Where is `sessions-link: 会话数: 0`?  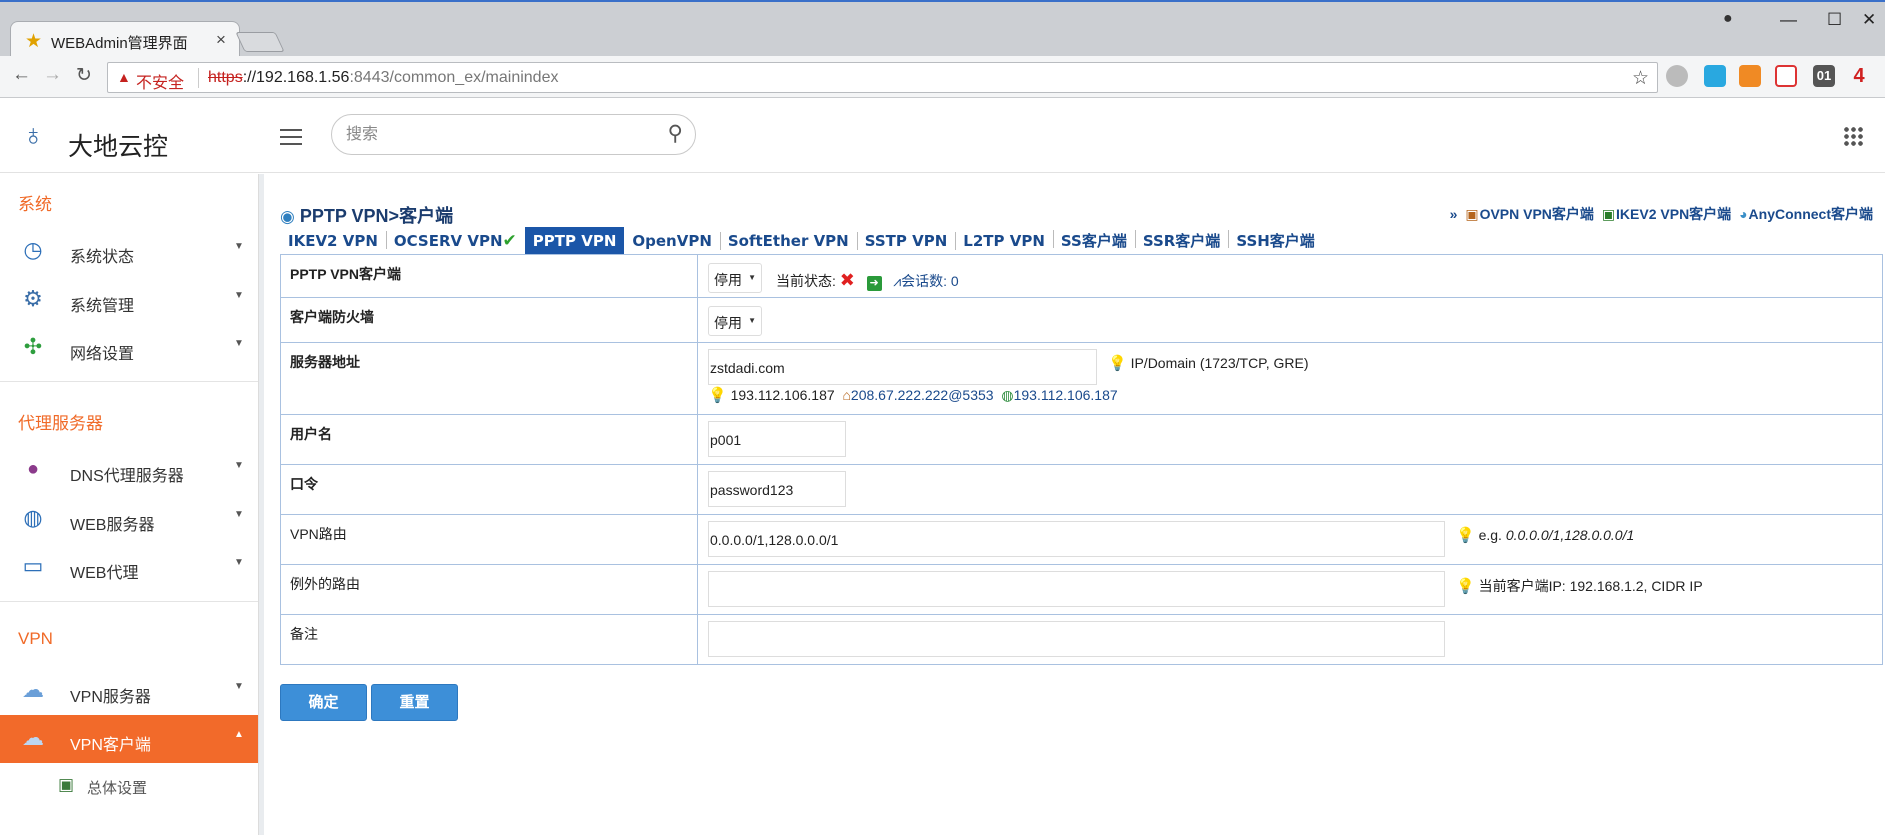 sessions-link: 会话数: 0 is located at coordinates (930, 281).